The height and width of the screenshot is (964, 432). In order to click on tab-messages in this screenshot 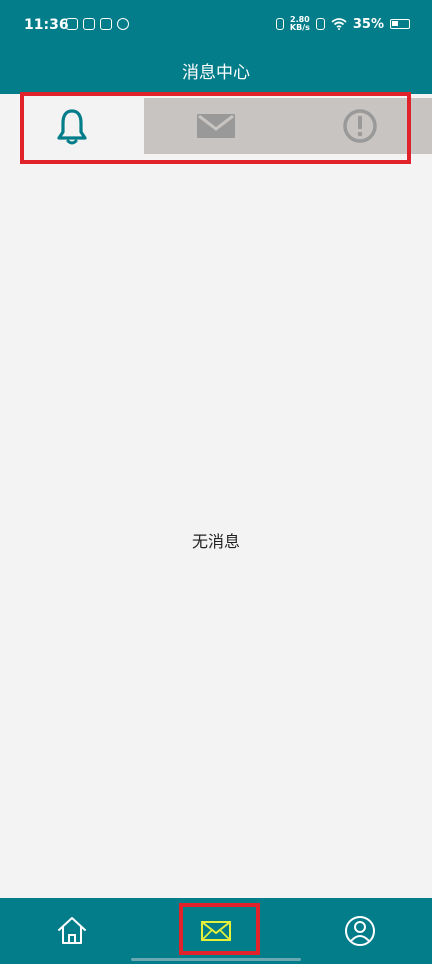, I will do `click(216, 126)`.